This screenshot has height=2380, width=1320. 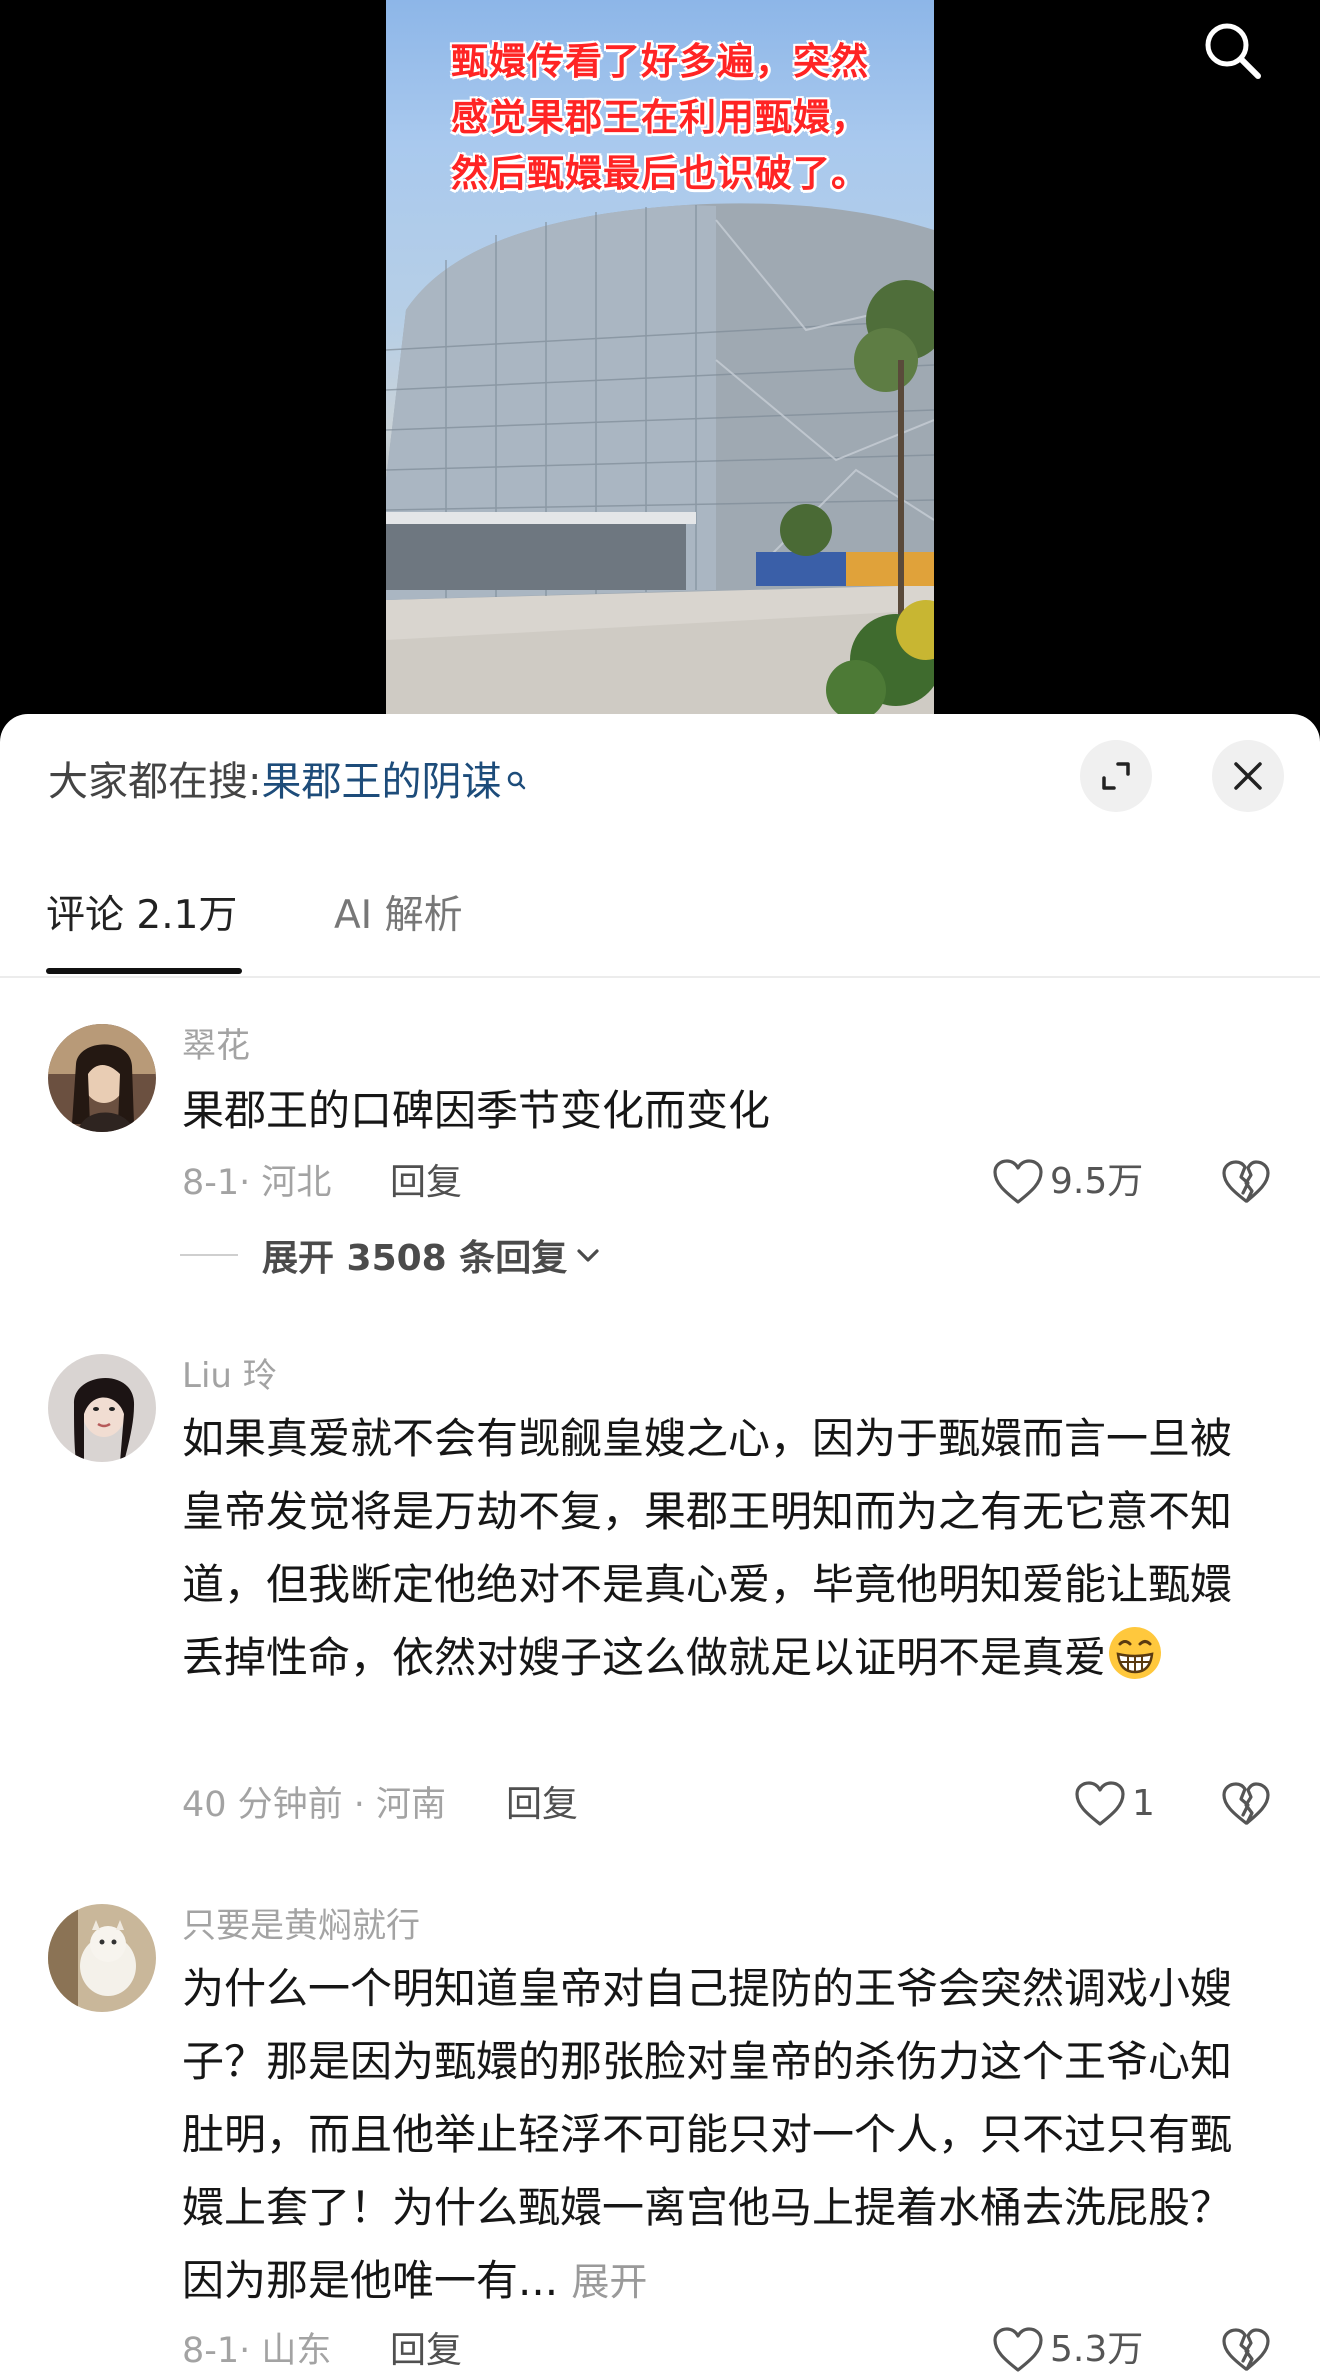 I want to click on like-button: 5.3万, so click(x=1067, y=2350).